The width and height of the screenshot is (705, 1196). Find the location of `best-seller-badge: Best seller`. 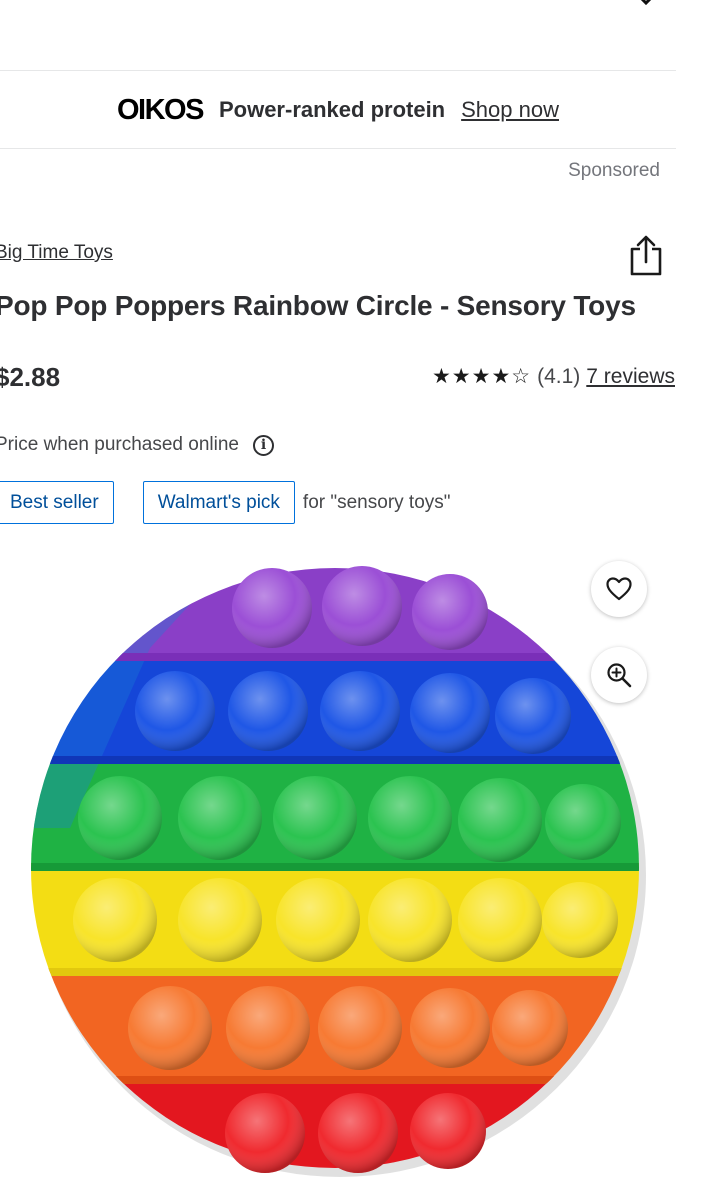

best-seller-badge: Best seller is located at coordinates (57, 502).